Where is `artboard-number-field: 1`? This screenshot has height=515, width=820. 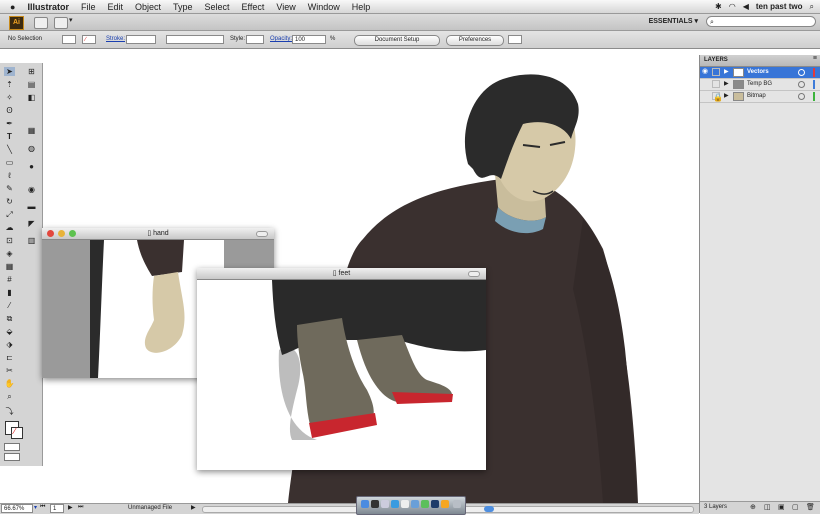 artboard-number-field: 1 is located at coordinates (57, 508).